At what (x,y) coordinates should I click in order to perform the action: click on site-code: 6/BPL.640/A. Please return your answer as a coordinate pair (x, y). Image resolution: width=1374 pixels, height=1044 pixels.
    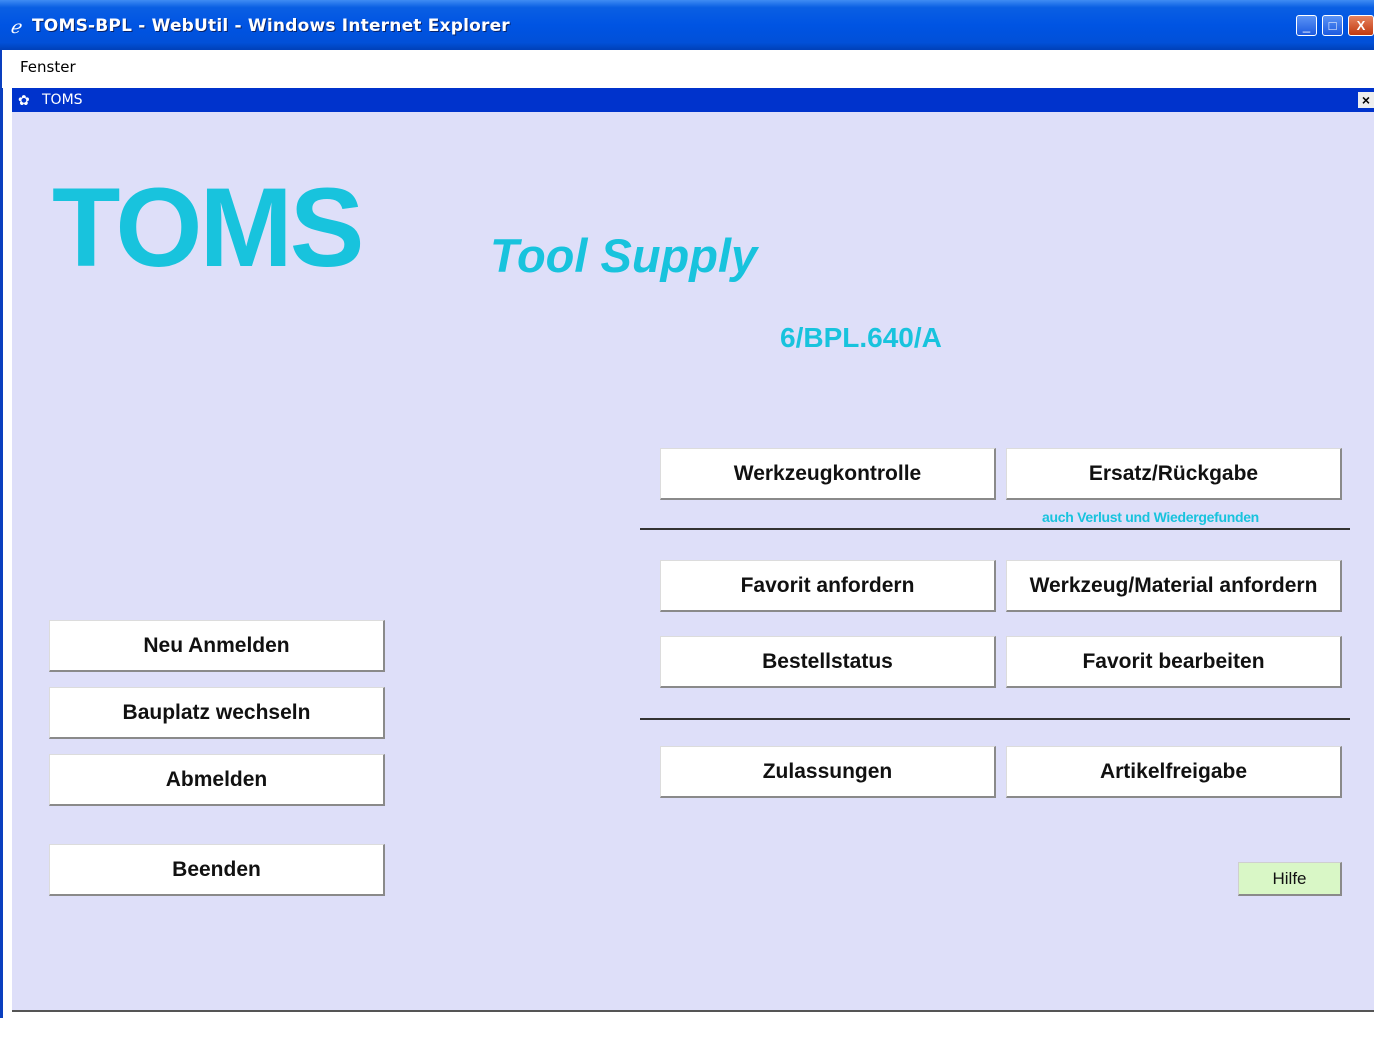
    Looking at the image, I should click on (861, 337).